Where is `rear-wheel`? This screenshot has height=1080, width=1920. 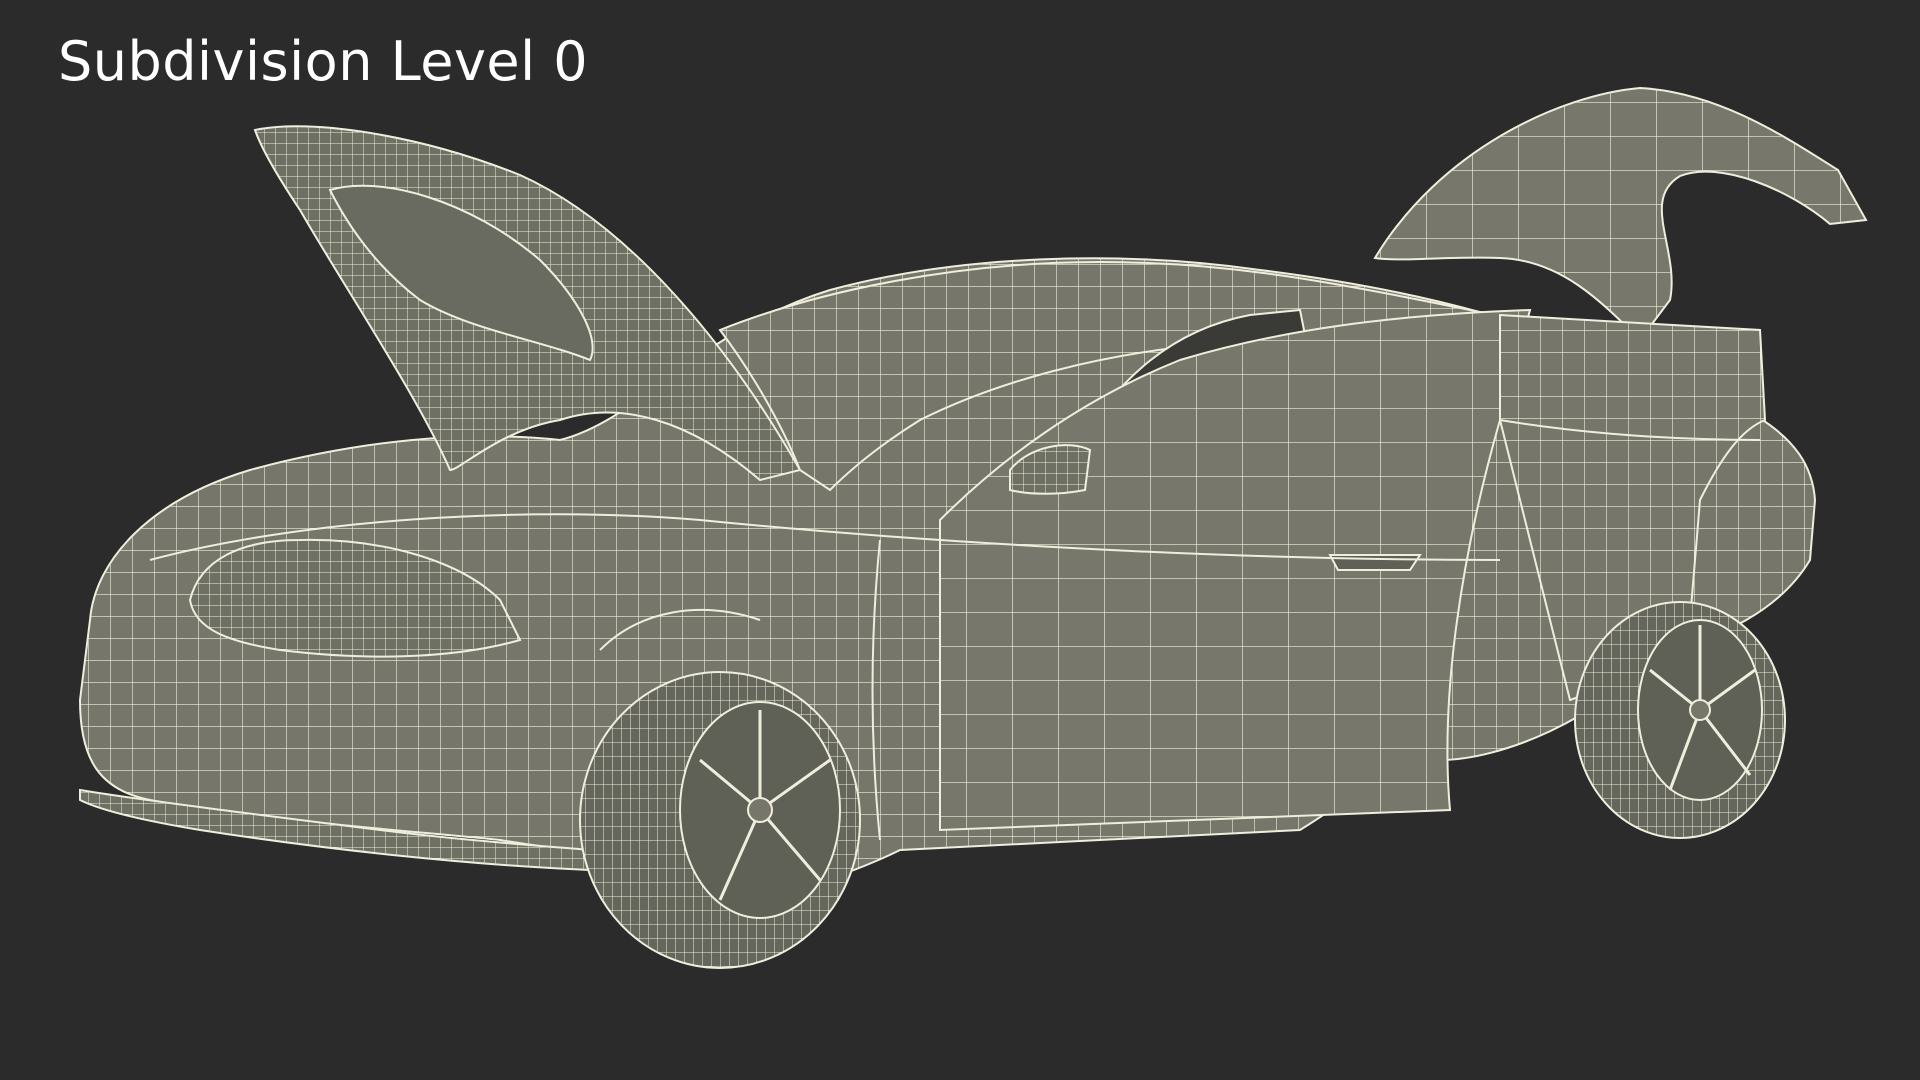 rear-wheel is located at coordinates (1680, 720).